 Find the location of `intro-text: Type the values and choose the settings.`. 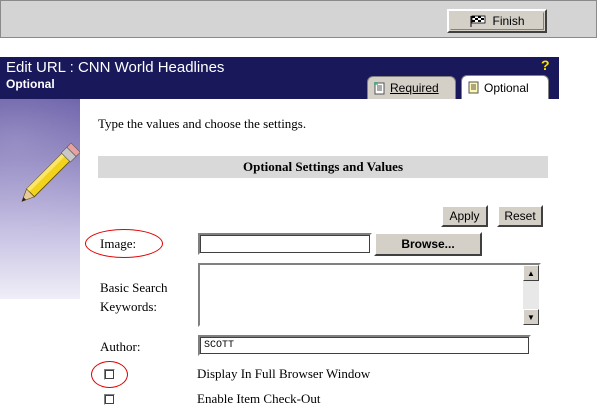

intro-text: Type the values and choose the settings. is located at coordinates (202, 123).